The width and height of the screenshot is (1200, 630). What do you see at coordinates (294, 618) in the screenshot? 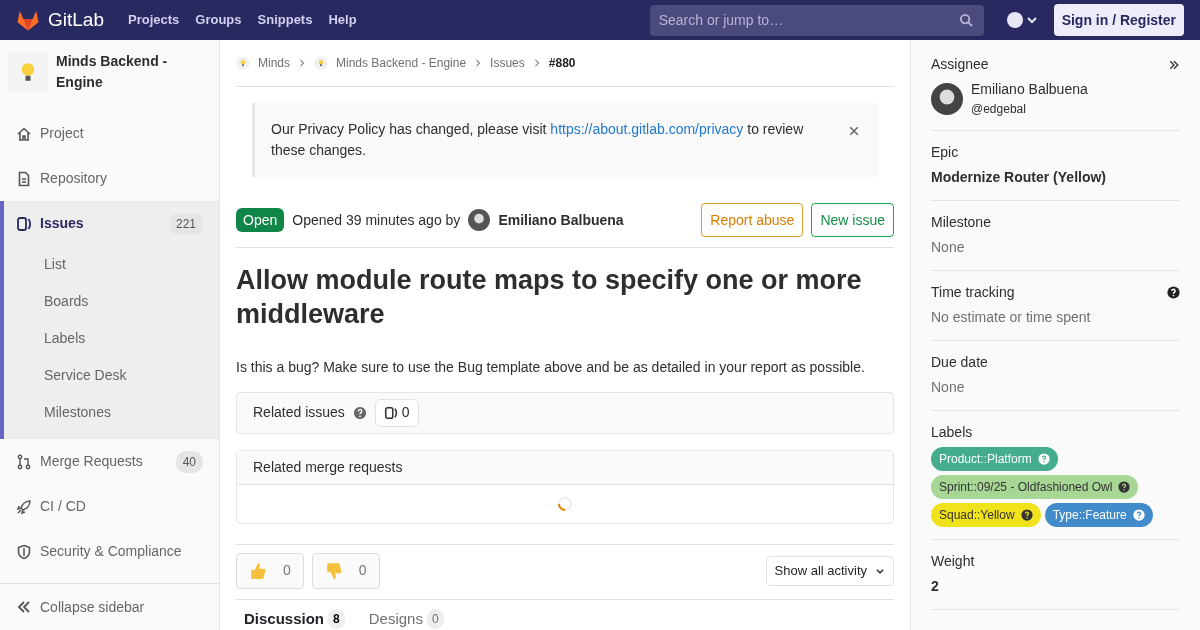
I see `tab: Discussion 8` at bounding box center [294, 618].